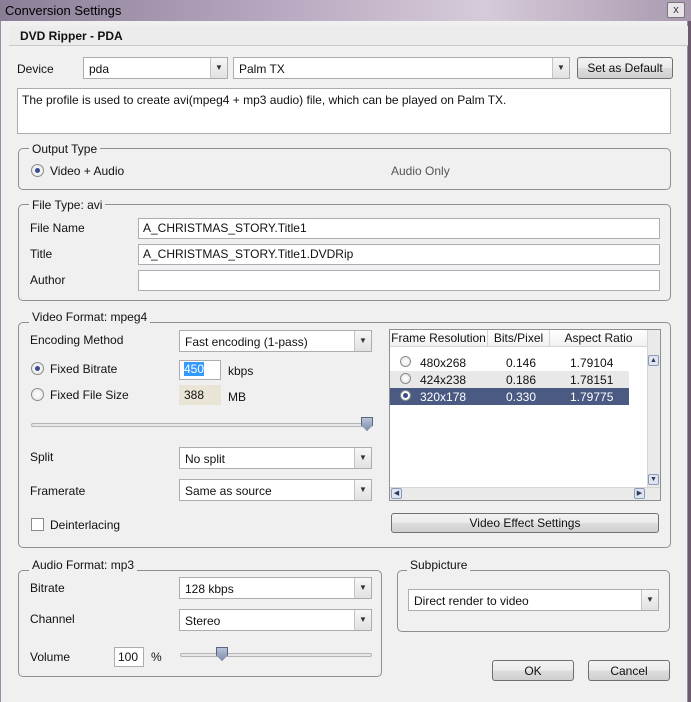  Describe the element at coordinates (275, 588) in the screenshot. I see `audio-bitrate-select: 128 kbps ▼` at that location.